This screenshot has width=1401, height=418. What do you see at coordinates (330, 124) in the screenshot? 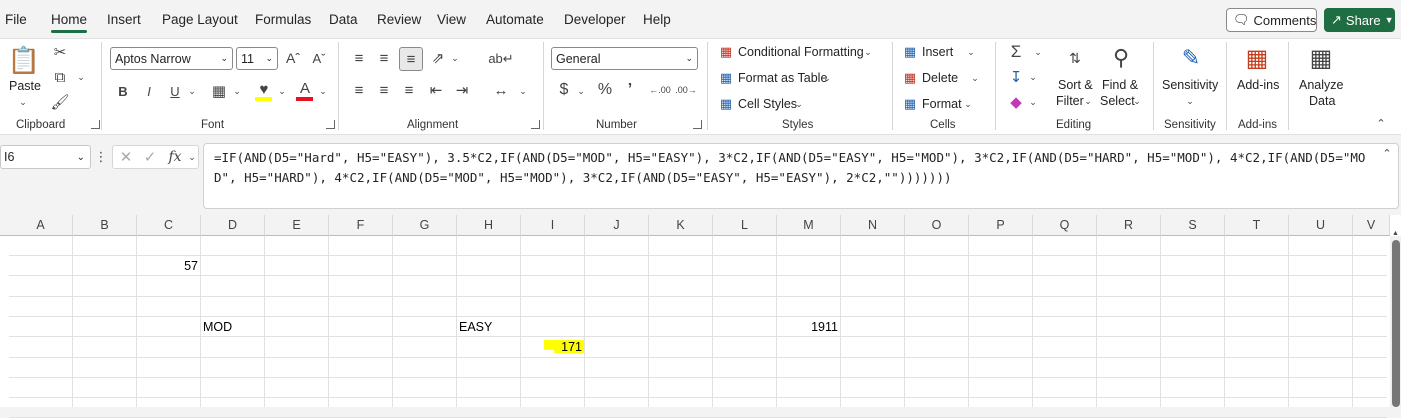
I see `font-launcher-icon` at bounding box center [330, 124].